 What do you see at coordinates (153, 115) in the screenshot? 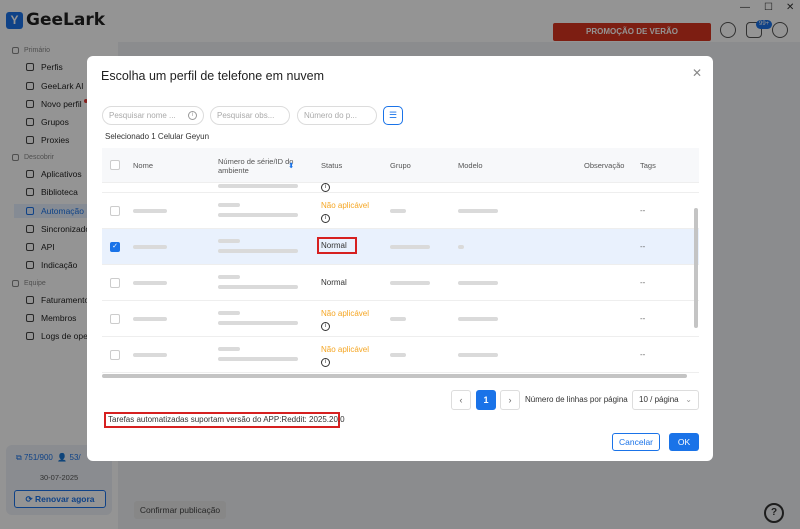
I see `search-name-input: Pesquisar nome ... i` at bounding box center [153, 115].